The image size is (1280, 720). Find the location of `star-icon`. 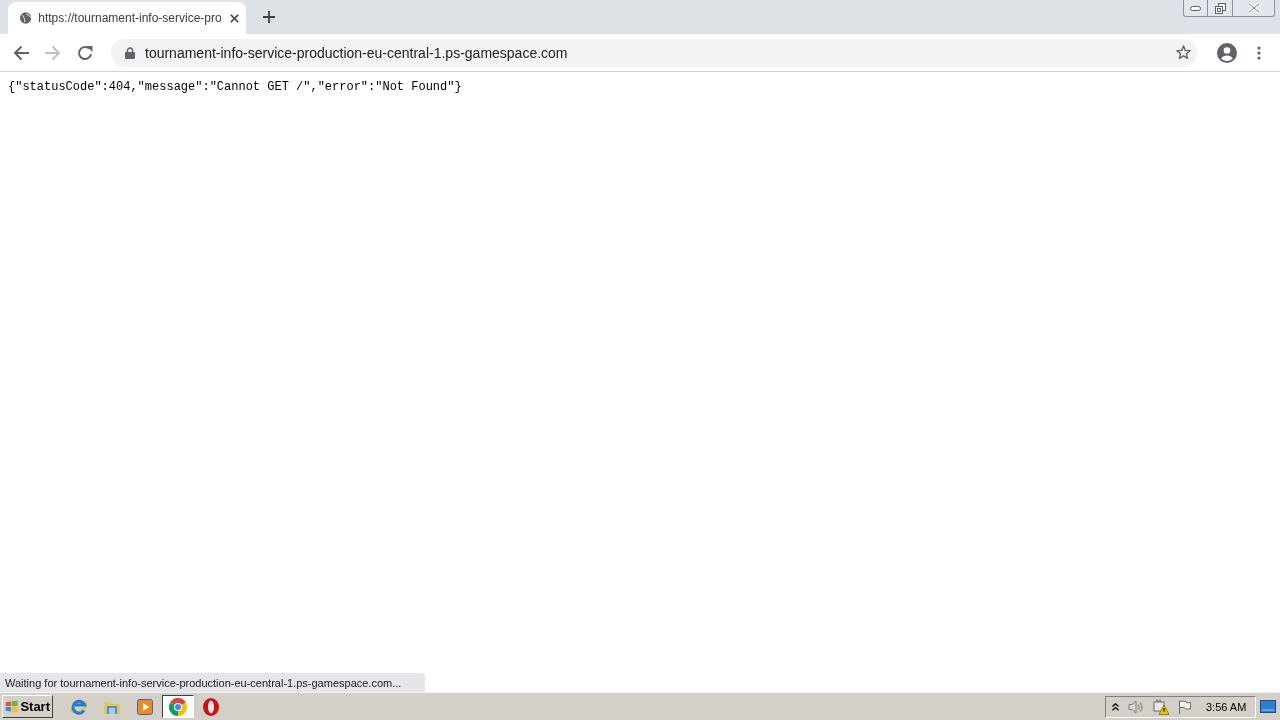

star-icon is located at coordinates (1183, 52).